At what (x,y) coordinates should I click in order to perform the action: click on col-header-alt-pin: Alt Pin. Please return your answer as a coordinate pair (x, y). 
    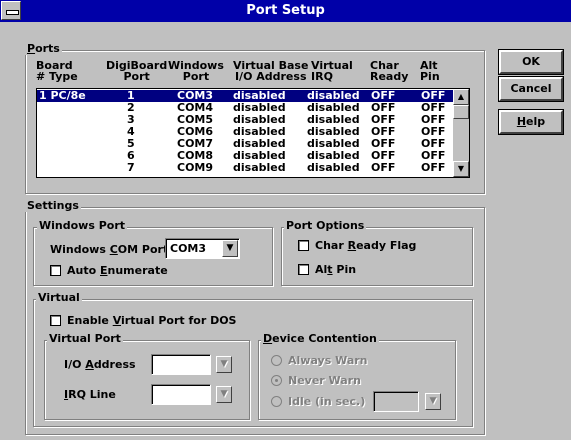
    Looking at the image, I should click on (430, 71).